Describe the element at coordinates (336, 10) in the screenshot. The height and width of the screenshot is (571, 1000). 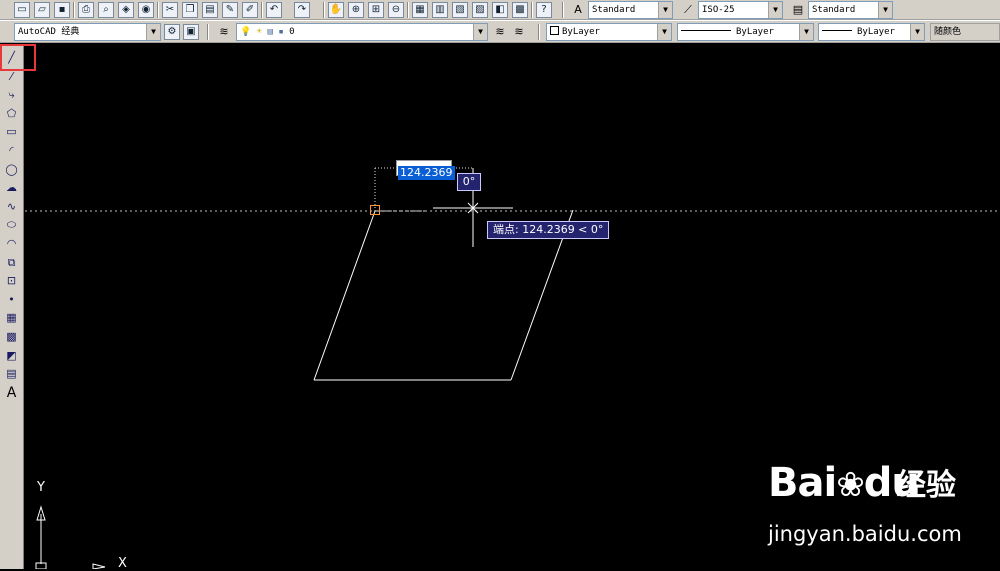
I see `pan-icon: ✋` at that location.